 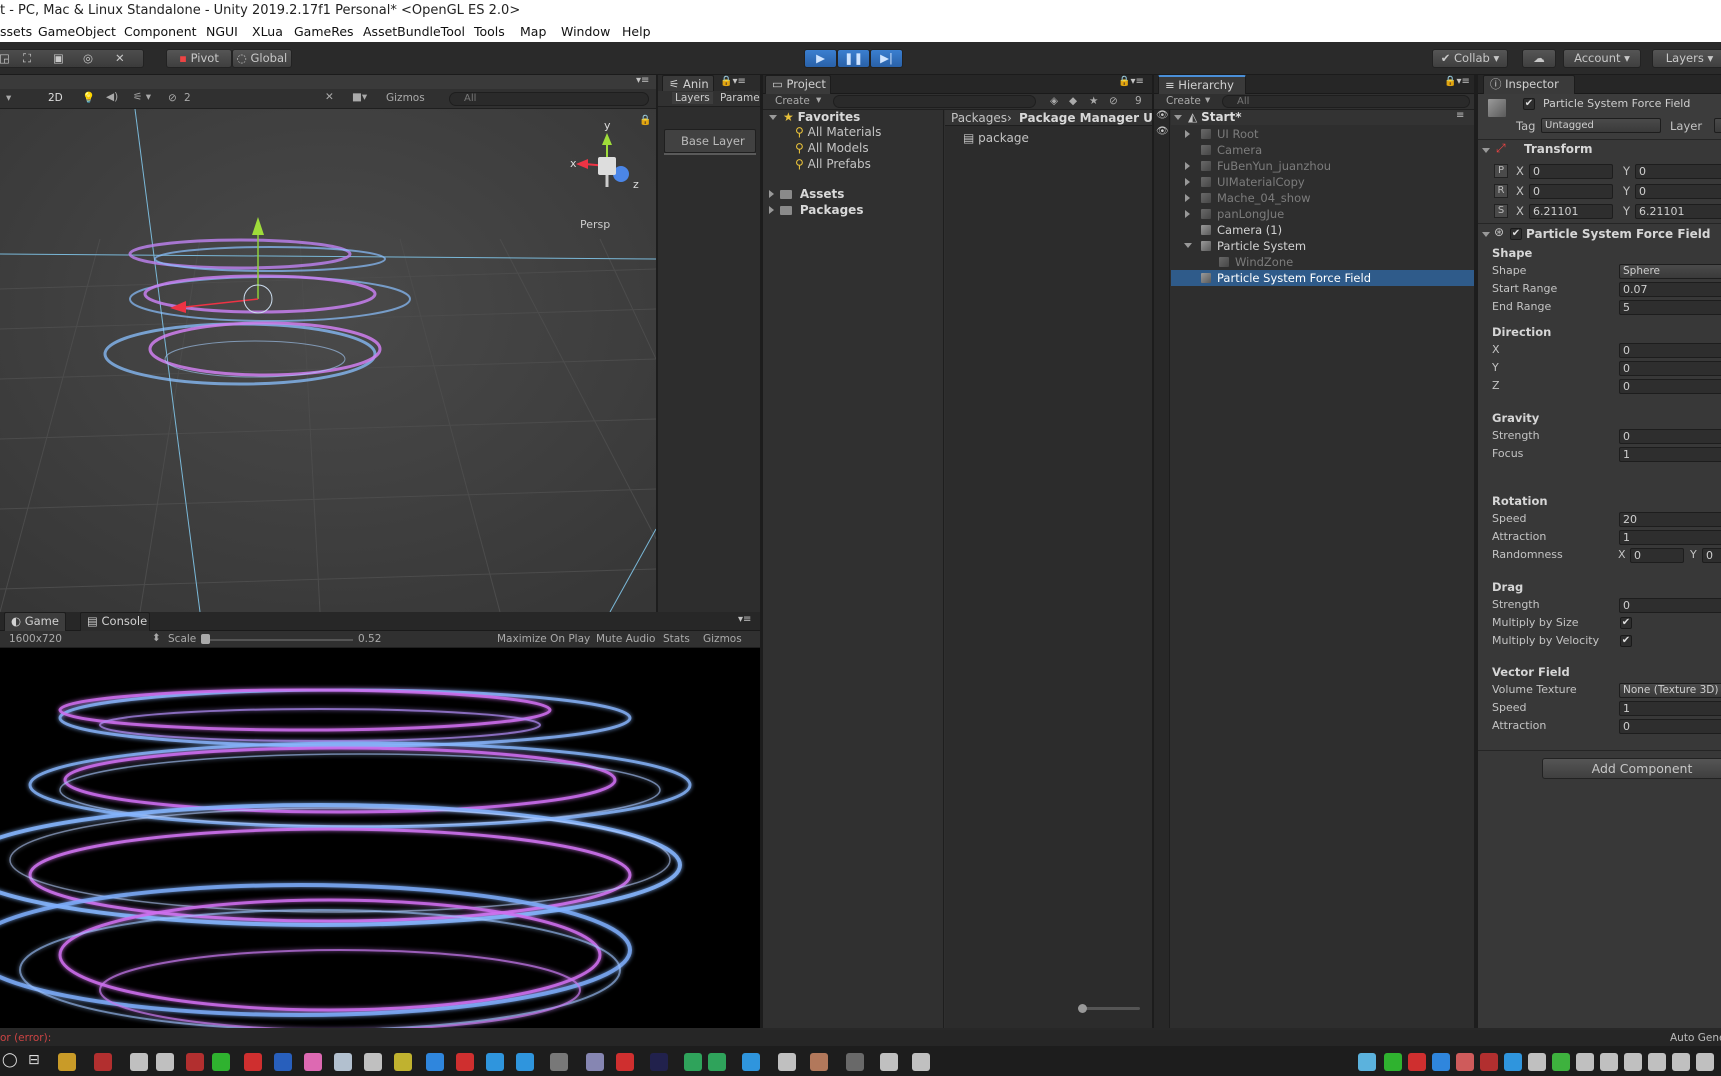 What do you see at coordinates (34, 1060) in the screenshot?
I see `task-view-icon: ⊟` at bounding box center [34, 1060].